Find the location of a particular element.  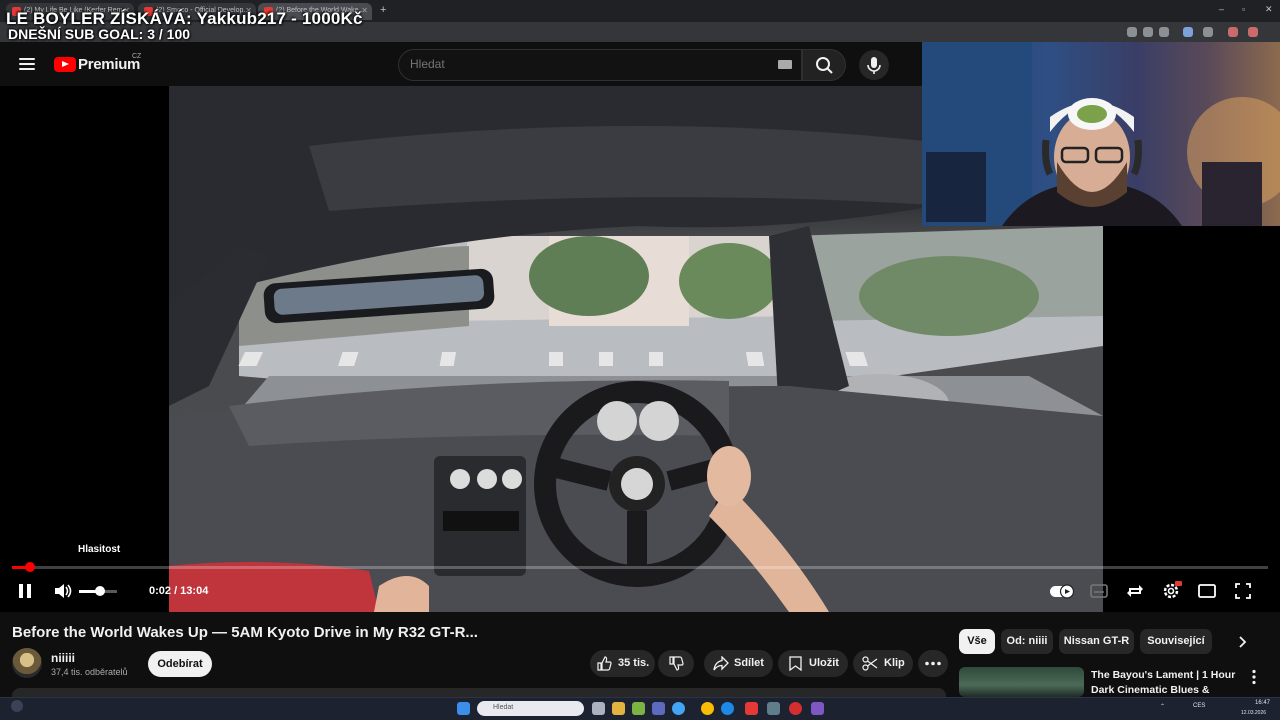

theater-mode-icon is located at coordinates (1207, 591).